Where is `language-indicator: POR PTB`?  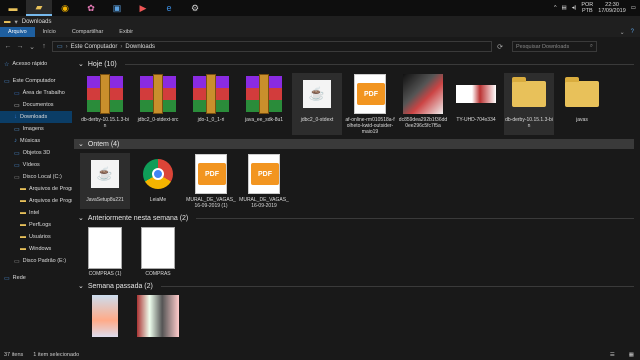
language-indicator: POR PTB is located at coordinates (587, 8).